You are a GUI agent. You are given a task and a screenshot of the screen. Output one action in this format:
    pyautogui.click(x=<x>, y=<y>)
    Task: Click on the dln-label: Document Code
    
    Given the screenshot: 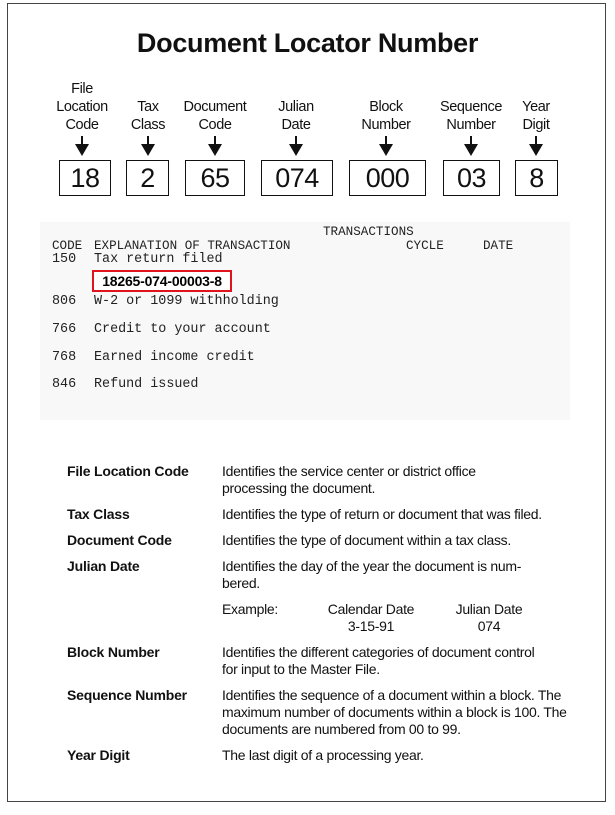 What is the action you would take?
    pyautogui.click(x=215, y=116)
    